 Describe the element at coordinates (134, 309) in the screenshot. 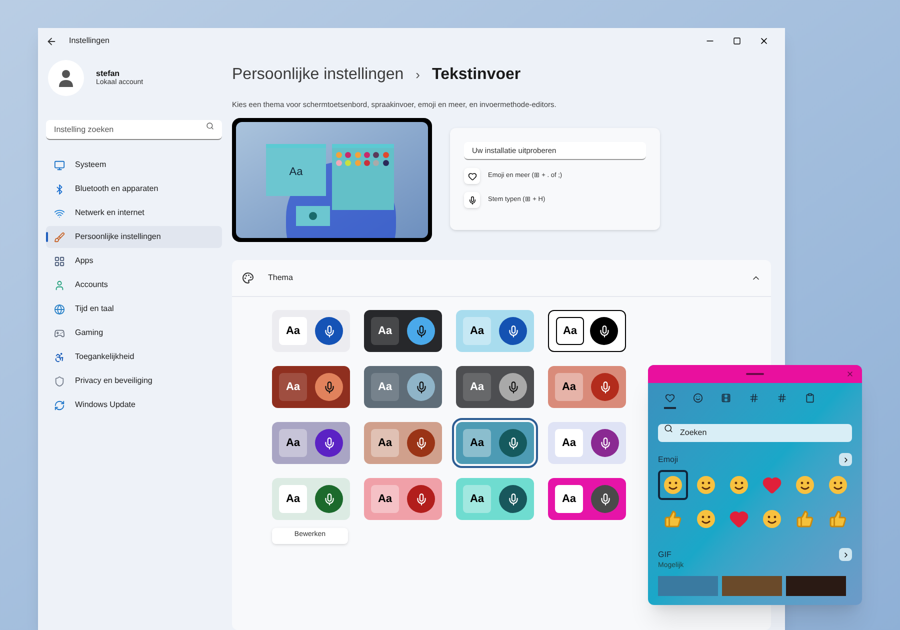

I see `sidebar-item: Tijd en taal` at that location.